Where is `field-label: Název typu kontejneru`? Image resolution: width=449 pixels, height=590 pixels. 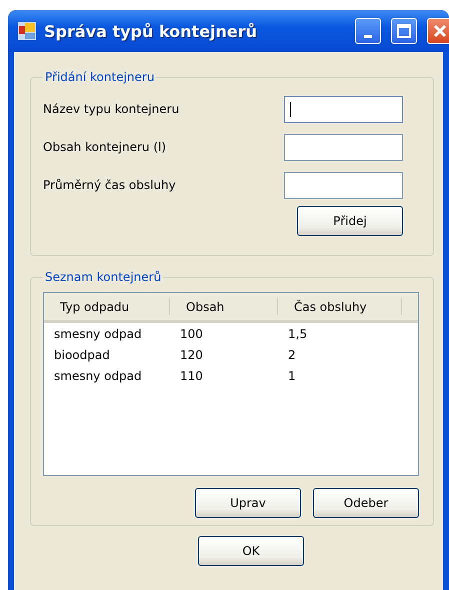
field-label: Název typu kontejneru is located at coordinates (111, 109).